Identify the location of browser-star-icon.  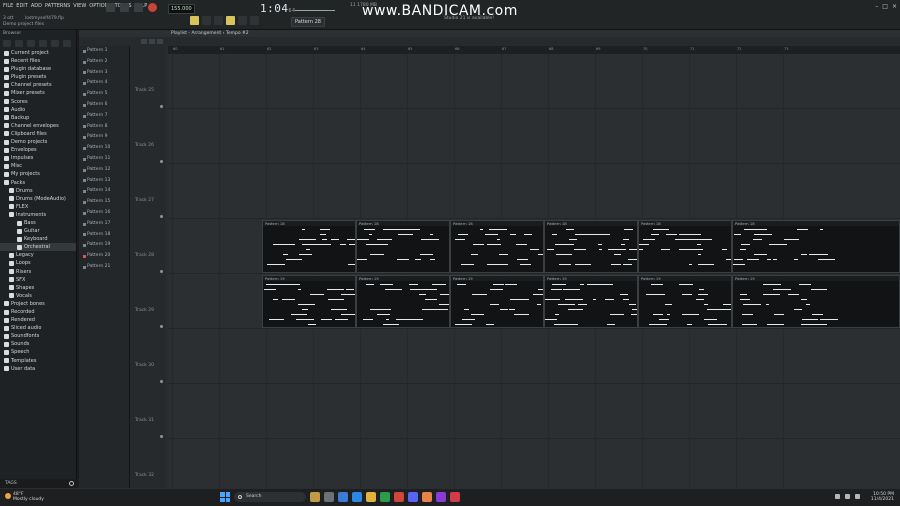
(67, 43).